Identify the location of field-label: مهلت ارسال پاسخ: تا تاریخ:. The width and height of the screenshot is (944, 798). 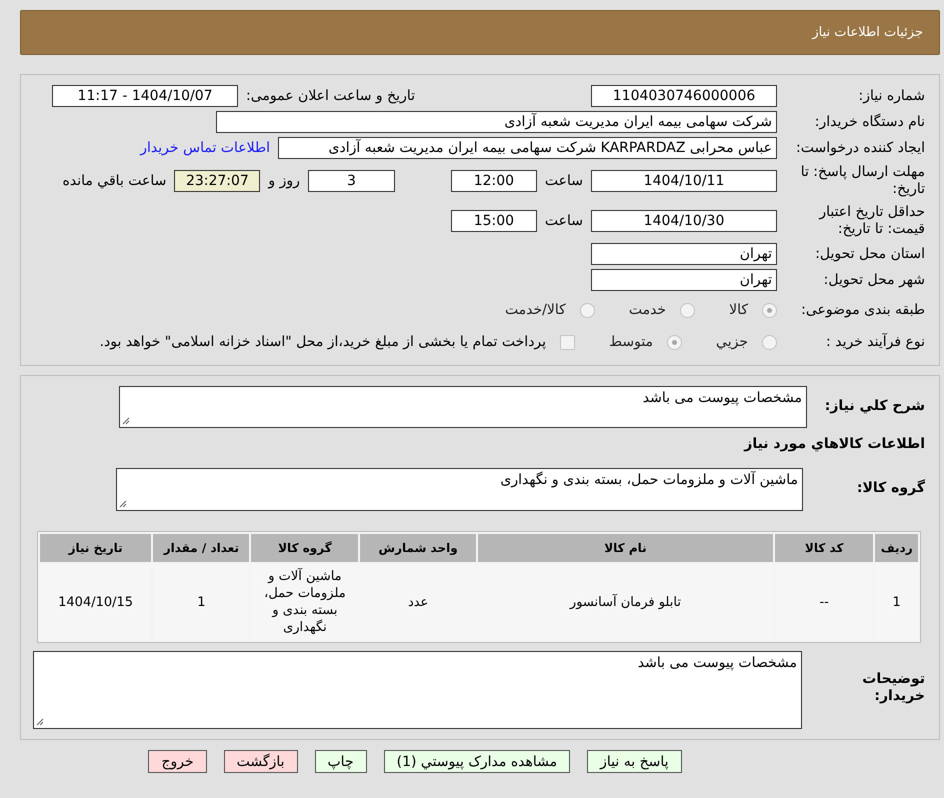
(863, 181).